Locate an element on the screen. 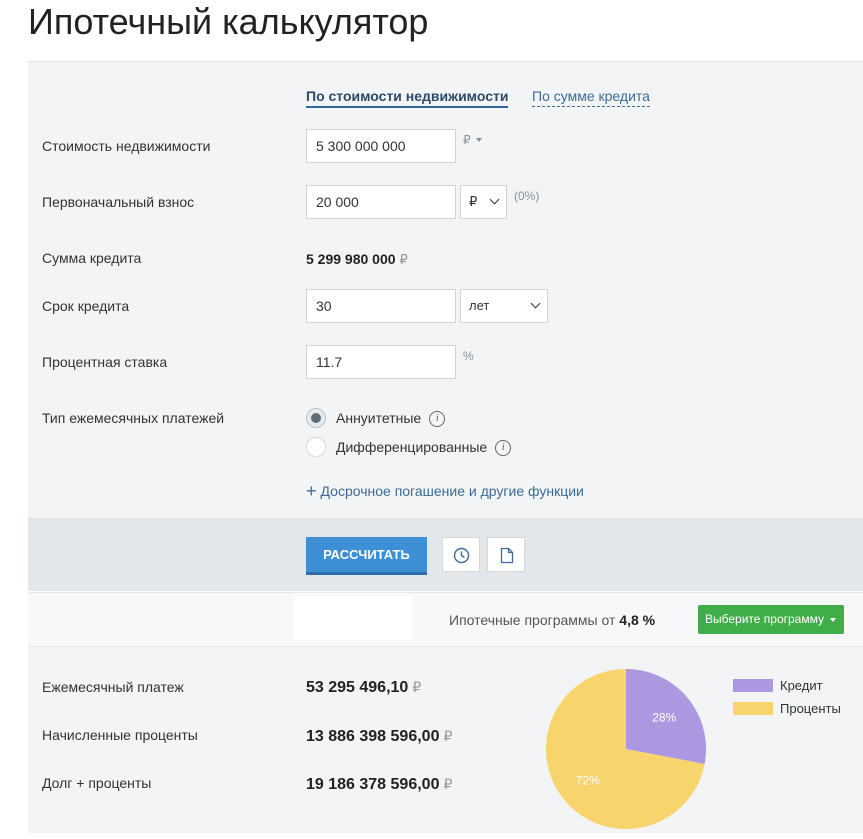 Image resolution: width=863 pixels, height=839 pixels. promo-label: Ипотечные программы от is located at coordinates (532, 620).